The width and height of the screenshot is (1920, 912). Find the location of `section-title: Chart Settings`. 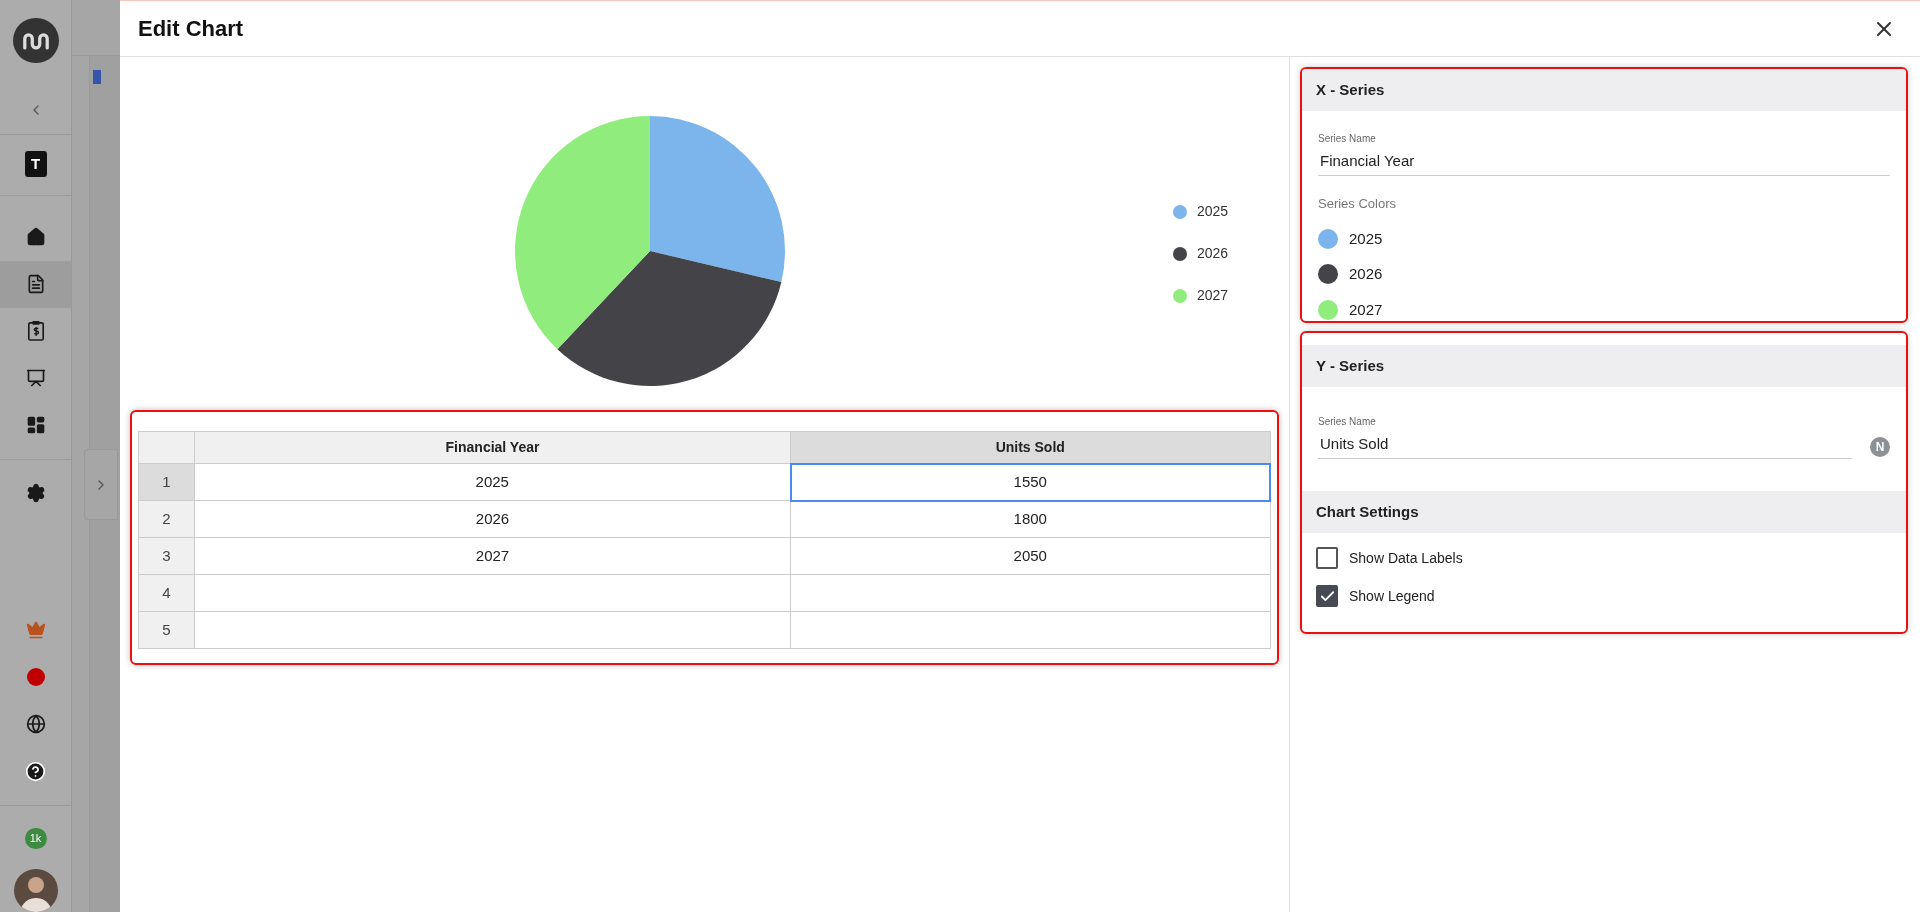

section-title: Chart Settings is located at coordinates (1367, 511).